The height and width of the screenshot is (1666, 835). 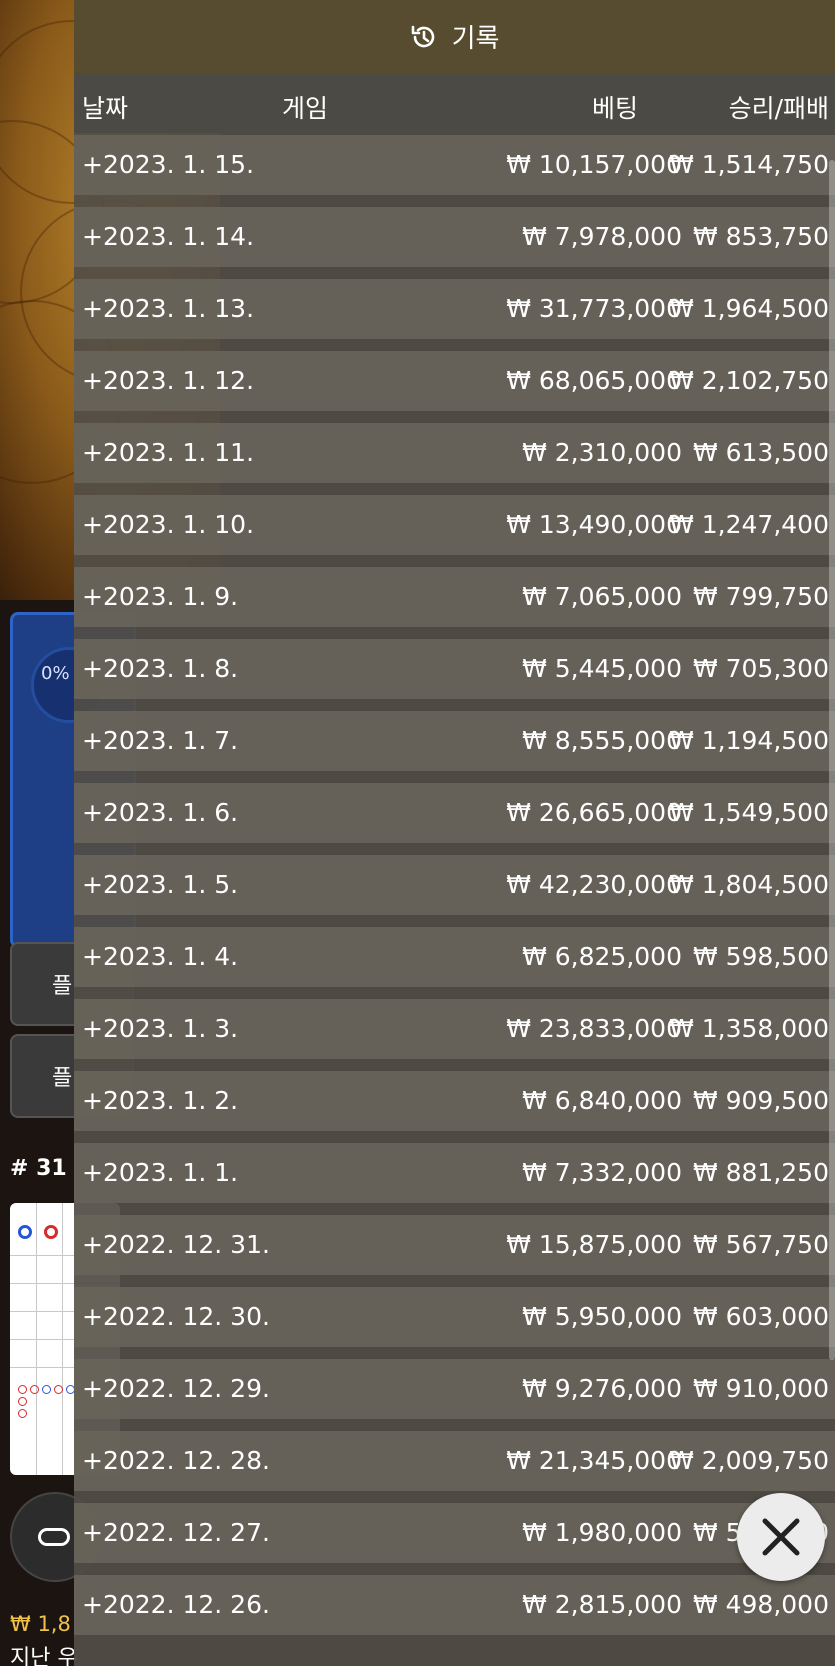 I want to click on row-date: +2023. 1. 6., so click(x=160, y=812).